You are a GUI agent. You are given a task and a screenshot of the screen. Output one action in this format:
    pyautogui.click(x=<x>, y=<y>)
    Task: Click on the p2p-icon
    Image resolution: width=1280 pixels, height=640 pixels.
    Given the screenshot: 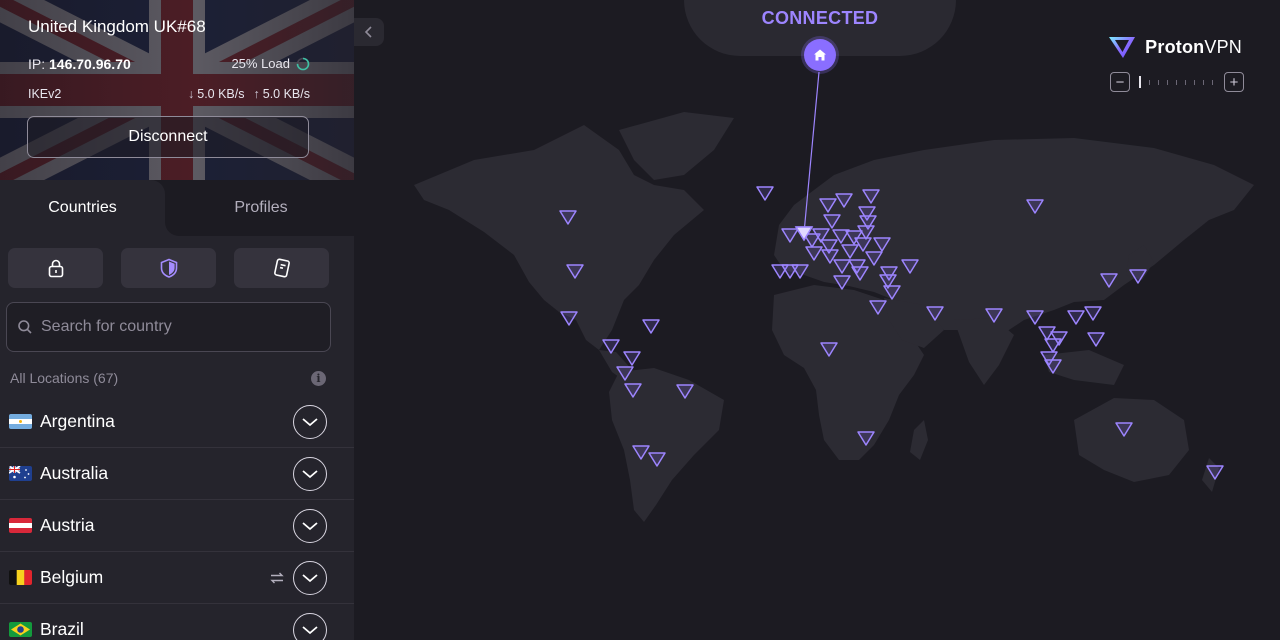 What is the action you would take?
    pyautogui.click(x=277, y=578)
    